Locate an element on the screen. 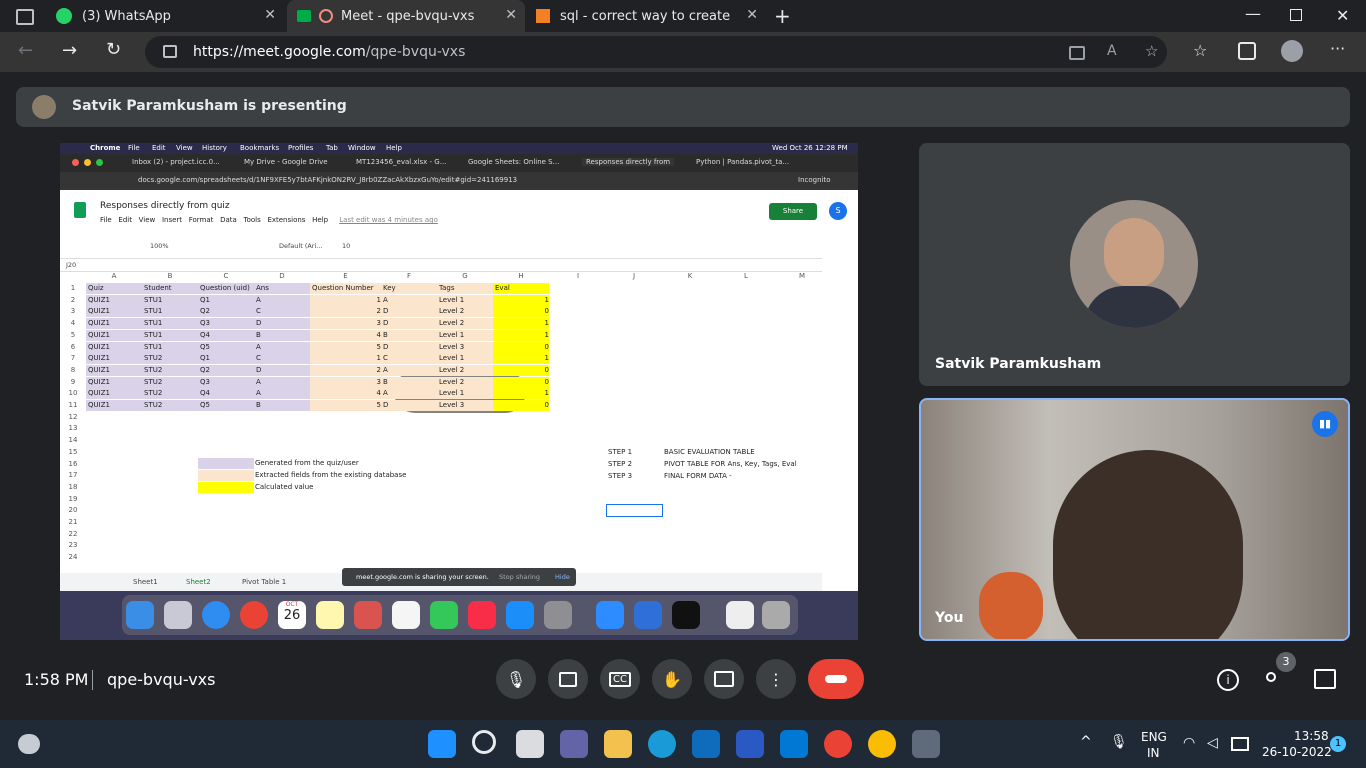 The width and height of the screenshot is (1366, 768). minimize-button: — is located at coordinates (1253, 13).